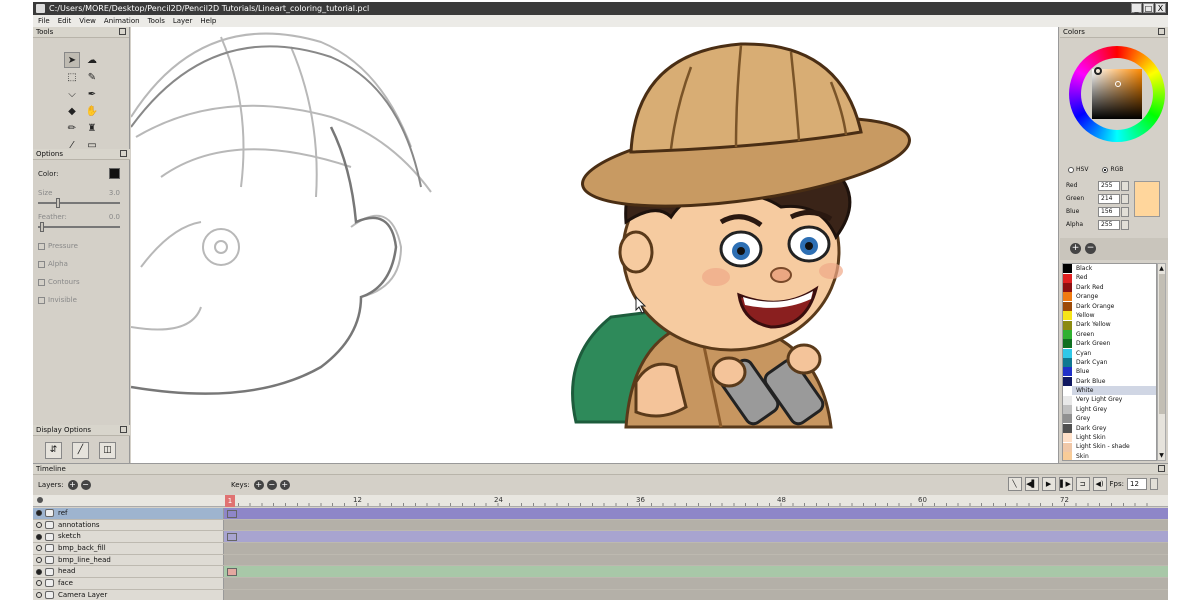 Image resolution: width=1200 pixels, height=600 pixels. I want to click on palette-item: Dark Cyan, so click(1109, 363).